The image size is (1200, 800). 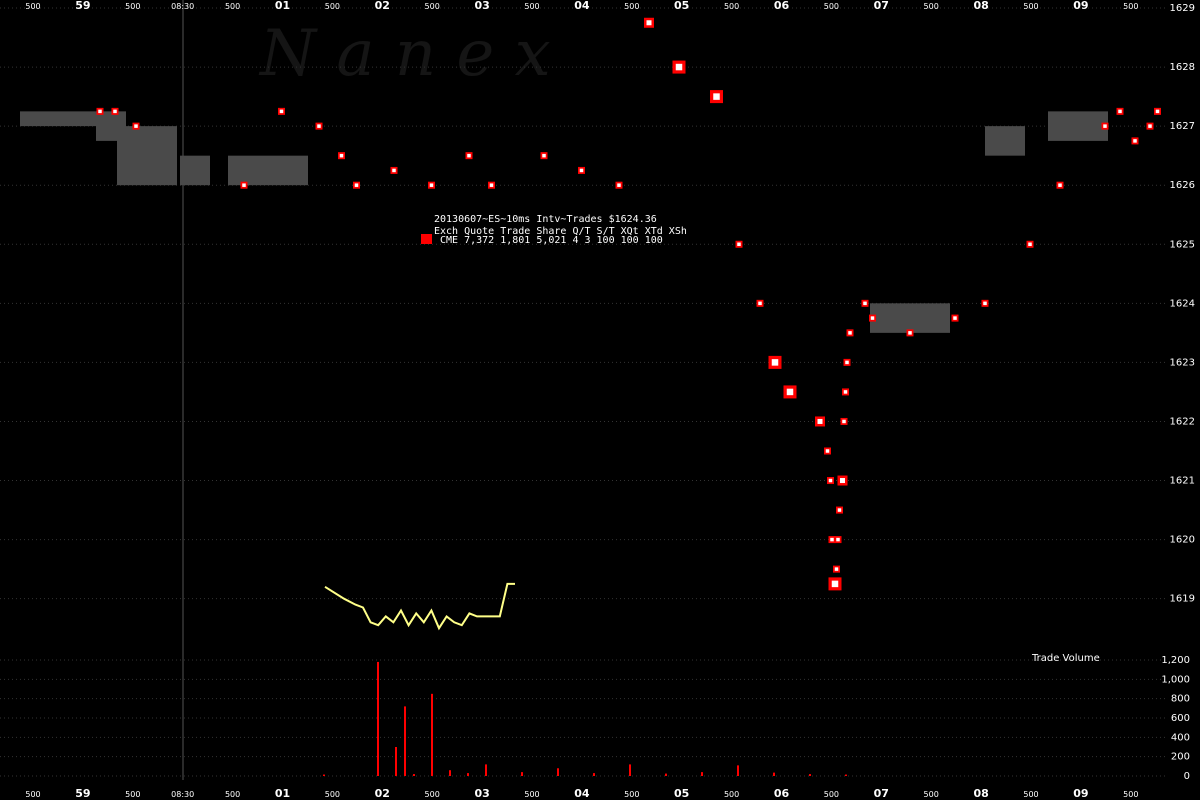 What do you see at coordinates (1182, 599) in the screenshot?
I see `y-tick-price: 1619` at bounding box center [1182, 599].